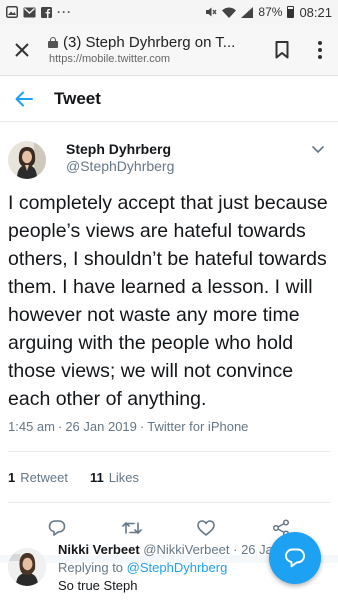 This screenshot has width=338, height=600. Describe the element at coordinates (211, 12) in the screenshot. I see `mute-icon` at that location.